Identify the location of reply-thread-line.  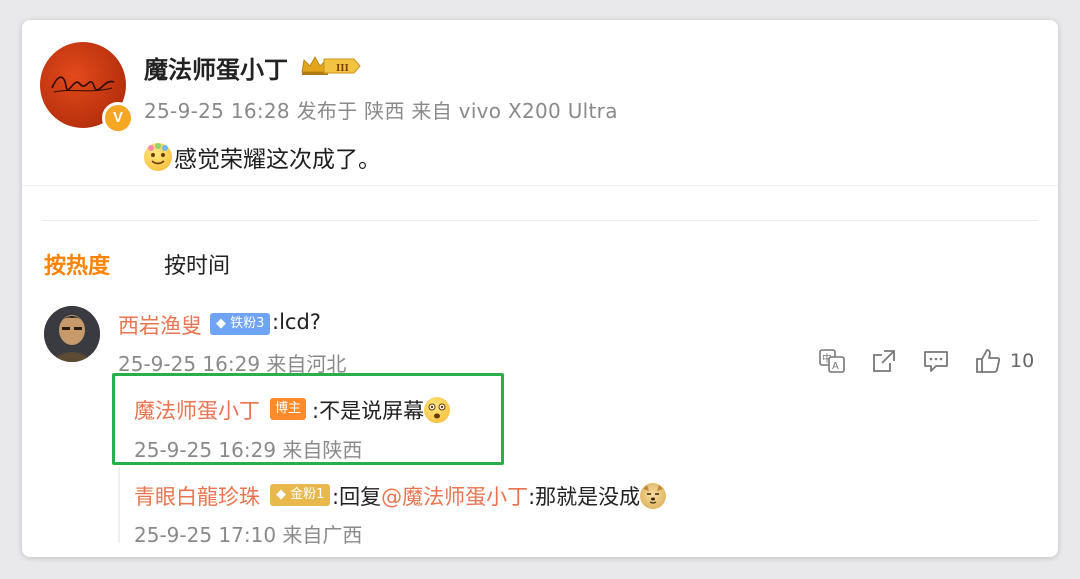
(119, 505).